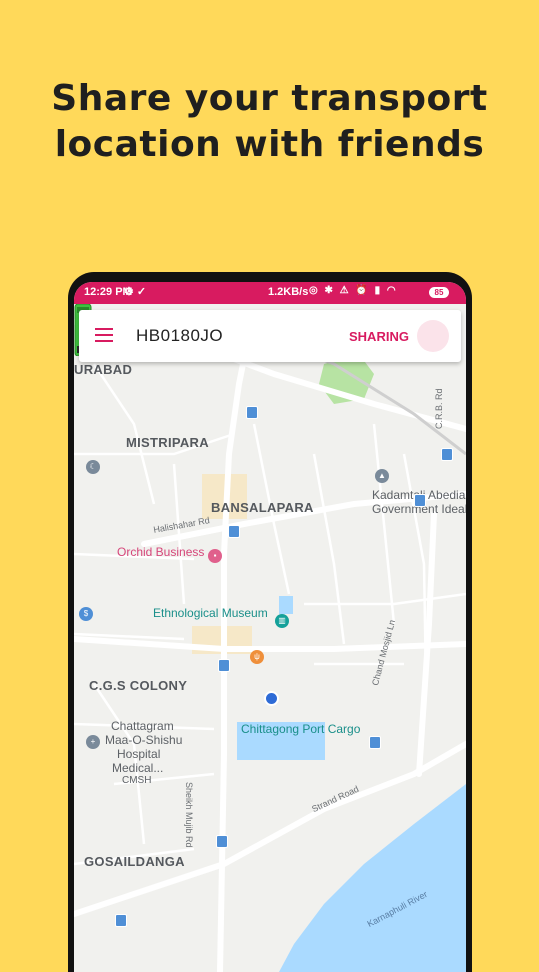 This screenshot has width=539, height=972. I want to click on area-label-gosaildanga: GOSAILDANGA, so click(134, 861).